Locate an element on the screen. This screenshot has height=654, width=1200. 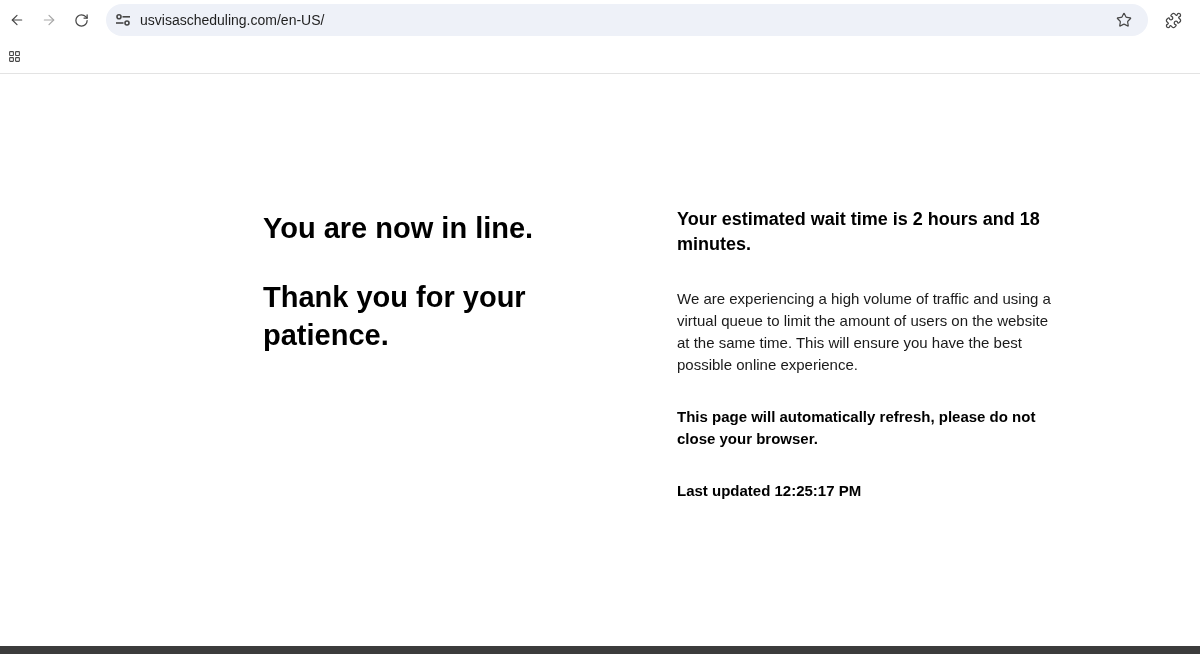
address-bar: usvisascheduling.com/en-US/ is located at coordinates (627, 20).